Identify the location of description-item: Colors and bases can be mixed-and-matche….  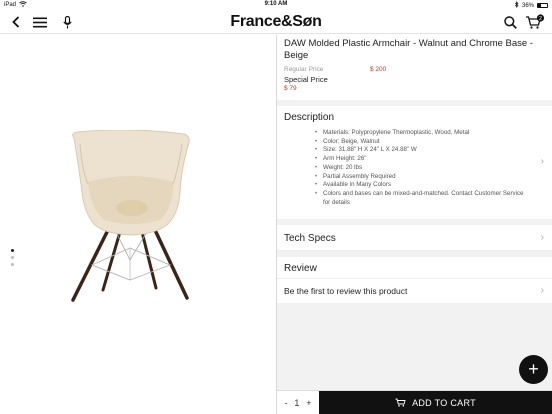
(423, 198).